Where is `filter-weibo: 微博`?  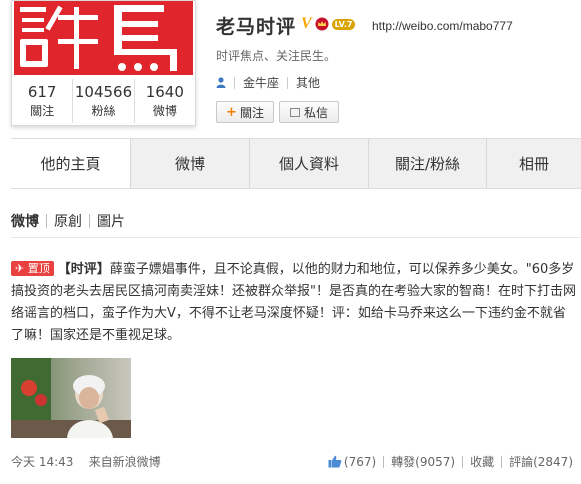 filter-weibo: 微博 is located at coordinates (25, 221).